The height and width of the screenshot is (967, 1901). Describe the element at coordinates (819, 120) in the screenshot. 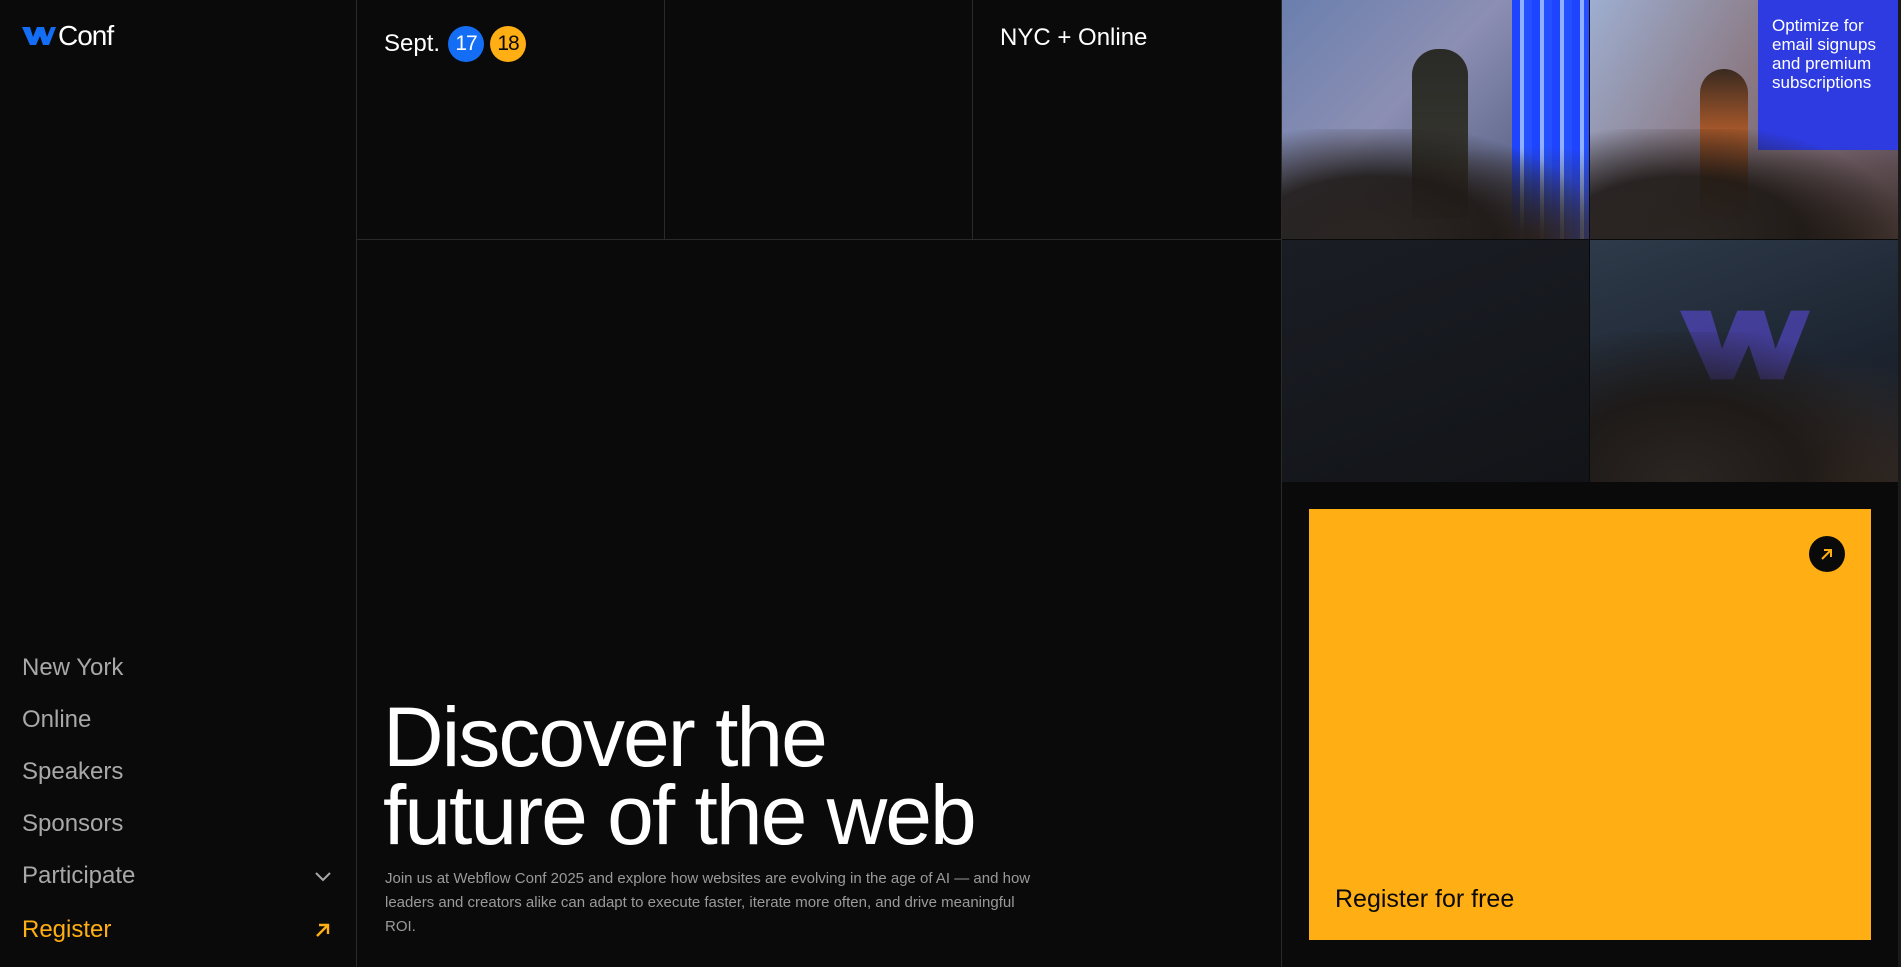

I see `empty-cell` at that location.